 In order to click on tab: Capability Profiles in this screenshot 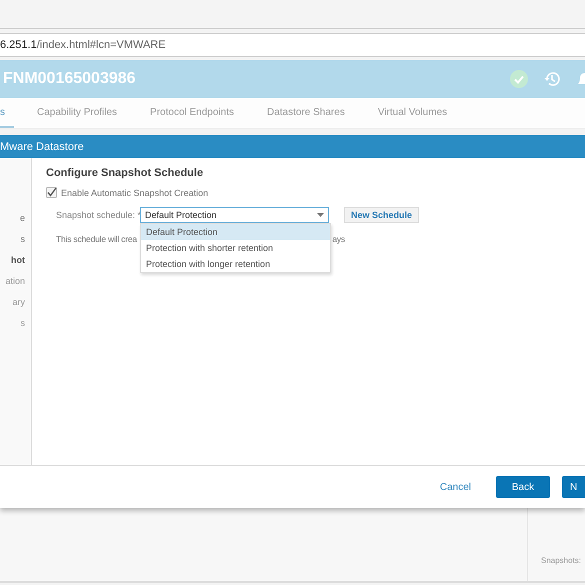, I will do `click(77, 113)`.